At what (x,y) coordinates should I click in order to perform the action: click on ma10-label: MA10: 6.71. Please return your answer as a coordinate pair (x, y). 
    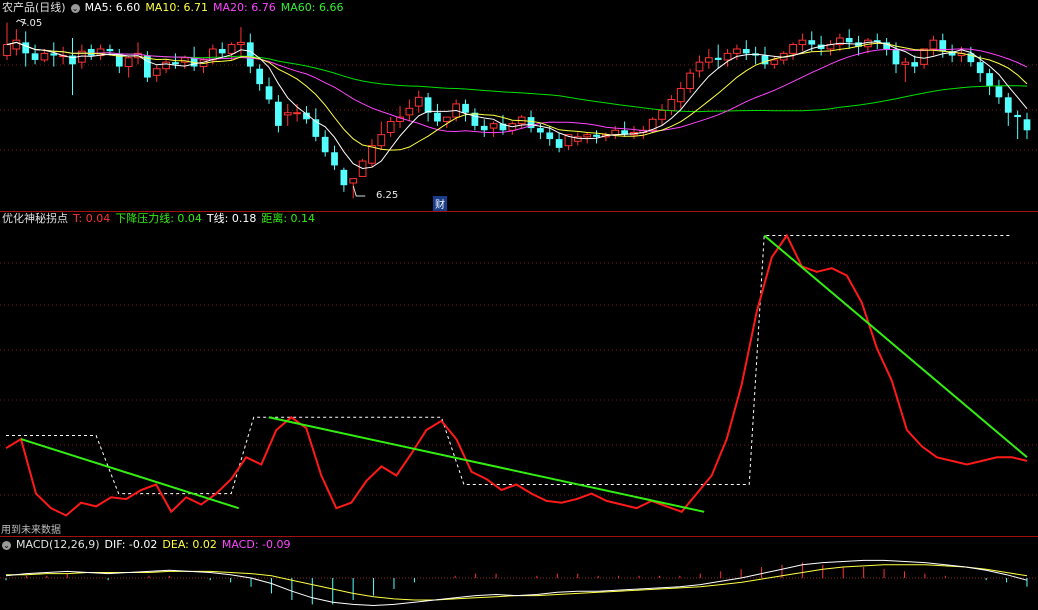
    Looking at the image, I should click on (177, 7).